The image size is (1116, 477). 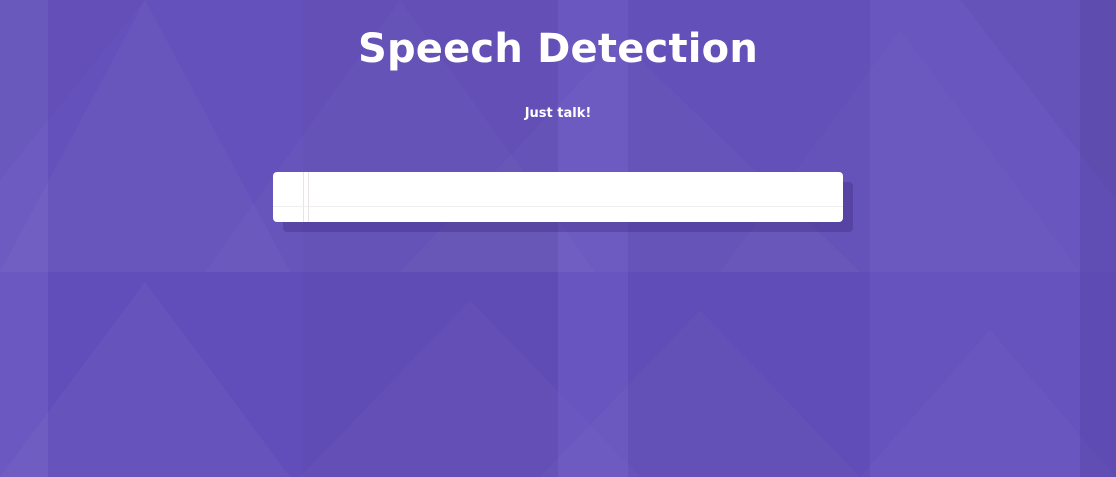 What do you see at coordinates (558, 113) in the screenshot?
I see `page-subtitle: Just talk!` at bounding box center [558, 113].